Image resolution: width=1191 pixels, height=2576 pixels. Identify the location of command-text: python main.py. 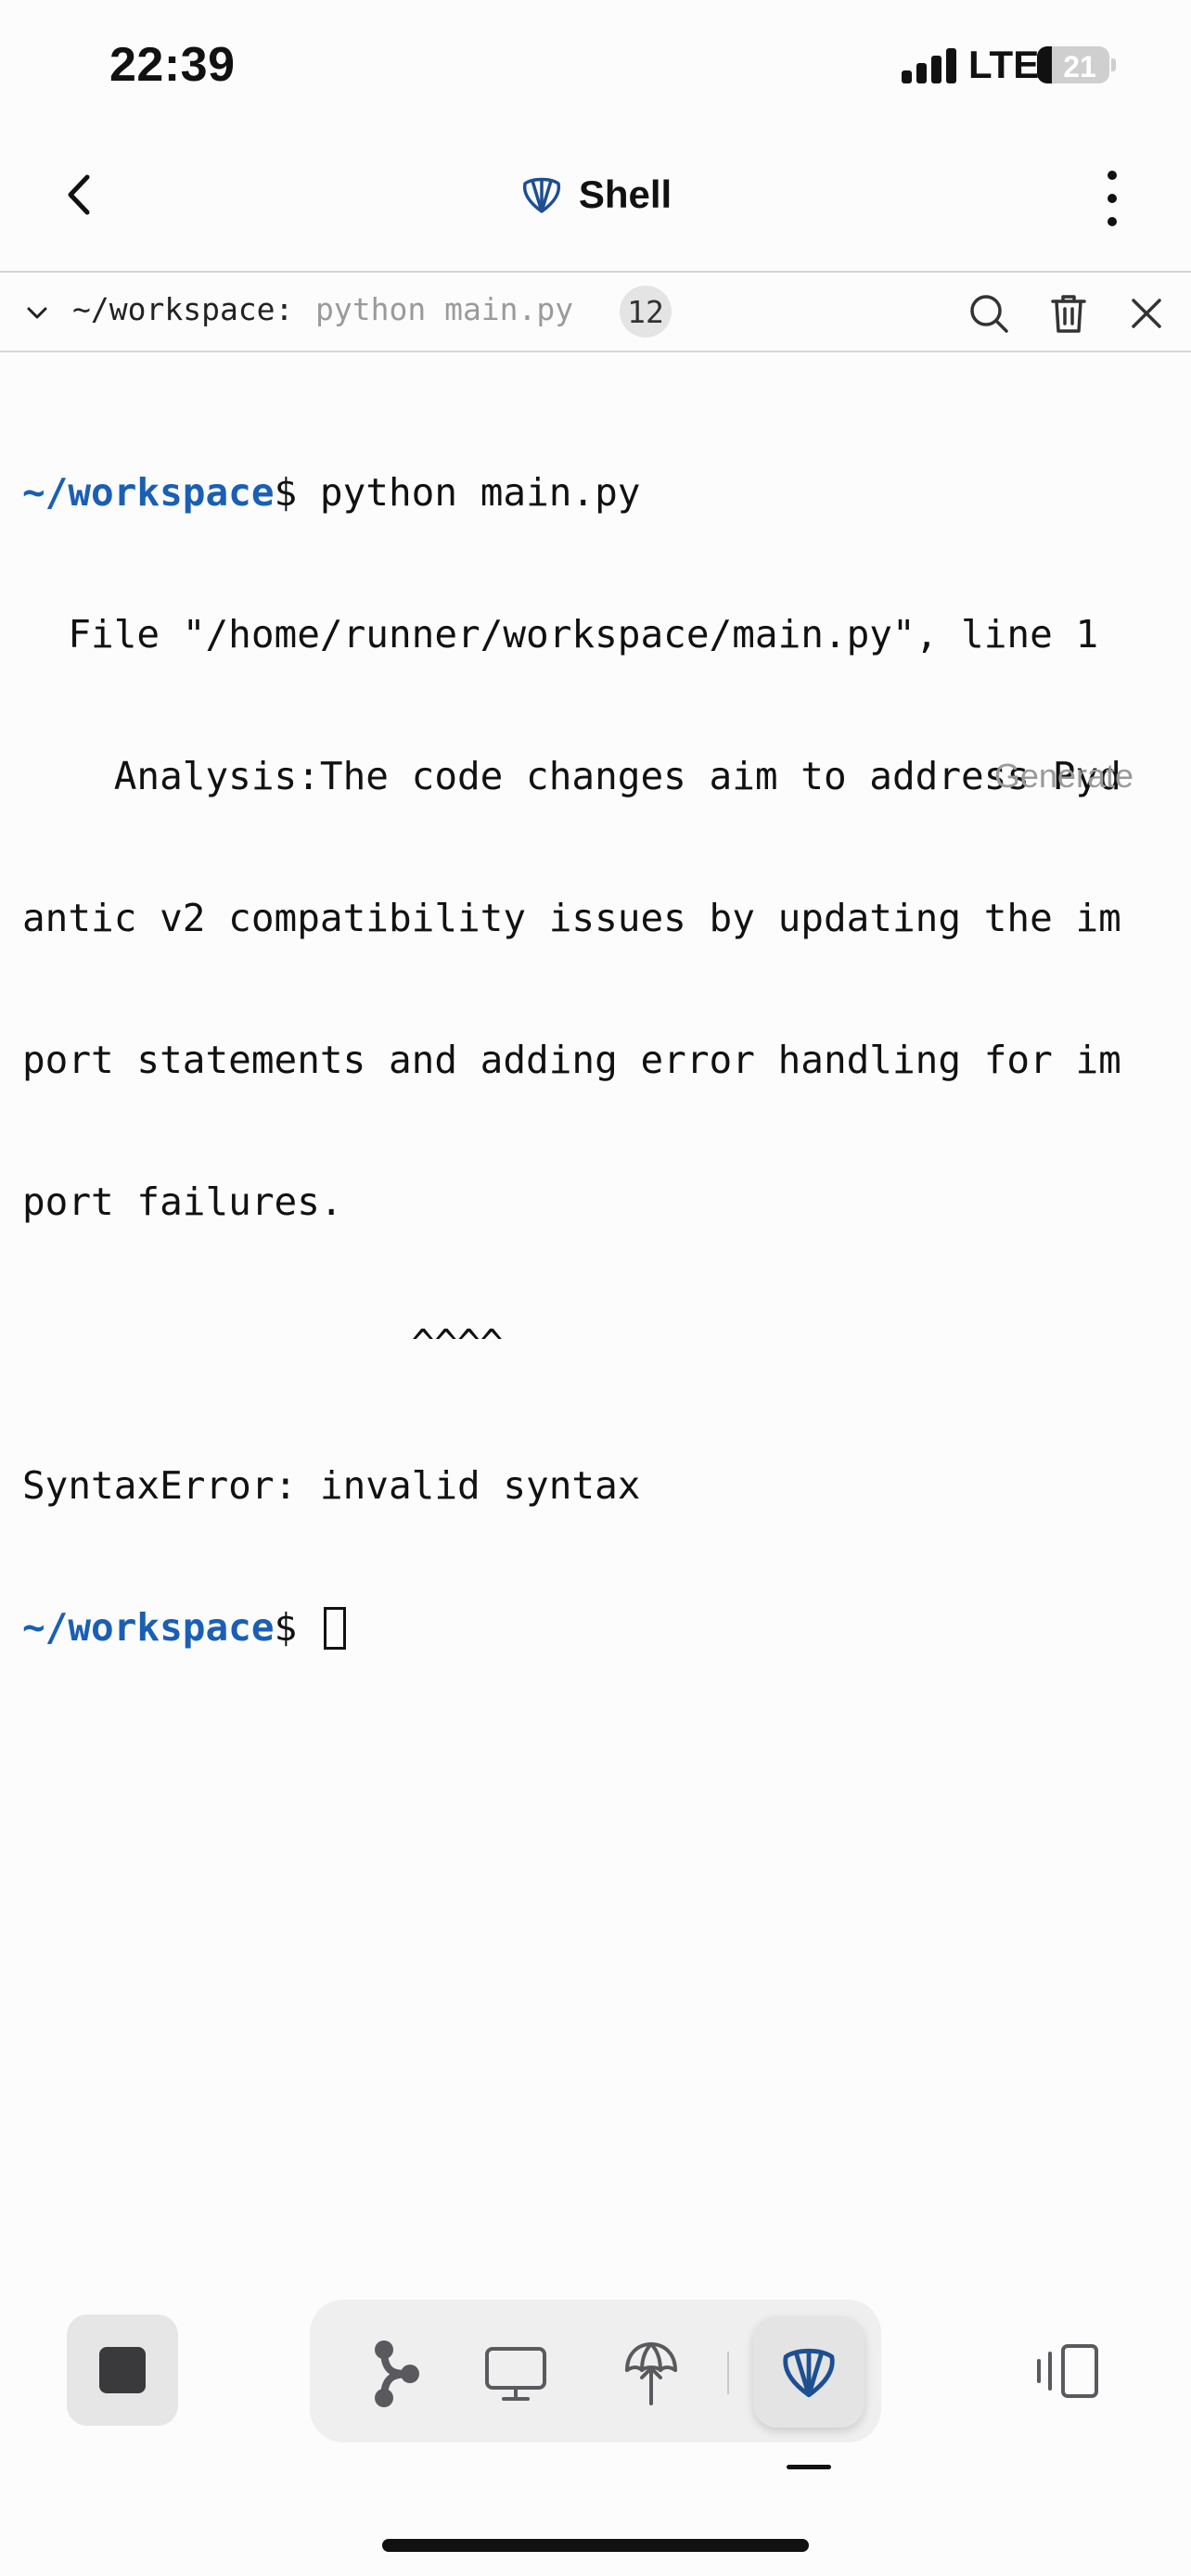
(480, 492).